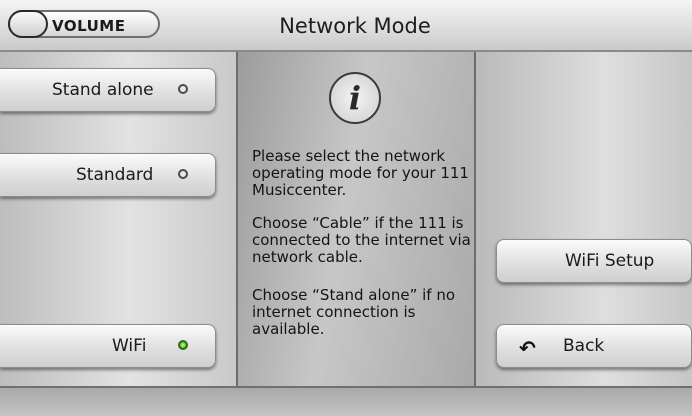 The image size is (692, 416). Describe the element at coordinates (355, 26) in the screenshot. I see `page-title: Network Mode` at that location.